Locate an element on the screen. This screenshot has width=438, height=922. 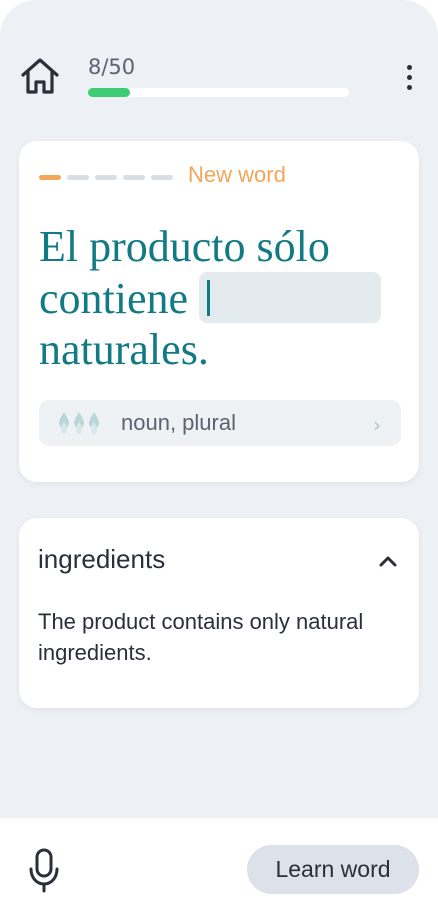
home-button is located at coordinates (40, 76).